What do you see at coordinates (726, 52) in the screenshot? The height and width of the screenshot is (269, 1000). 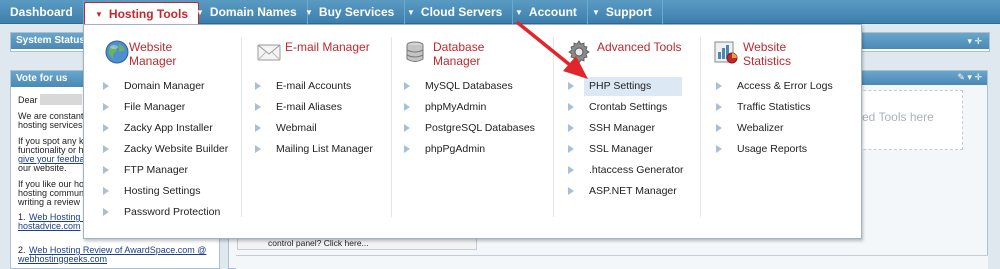 I see `statistics-icon` at bounding box center [726, 52].